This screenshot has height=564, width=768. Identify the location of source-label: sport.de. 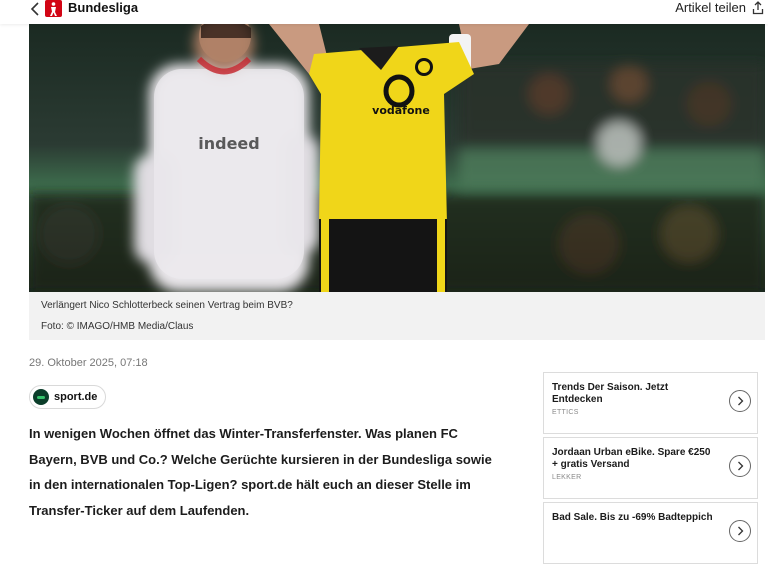
(76, 397).